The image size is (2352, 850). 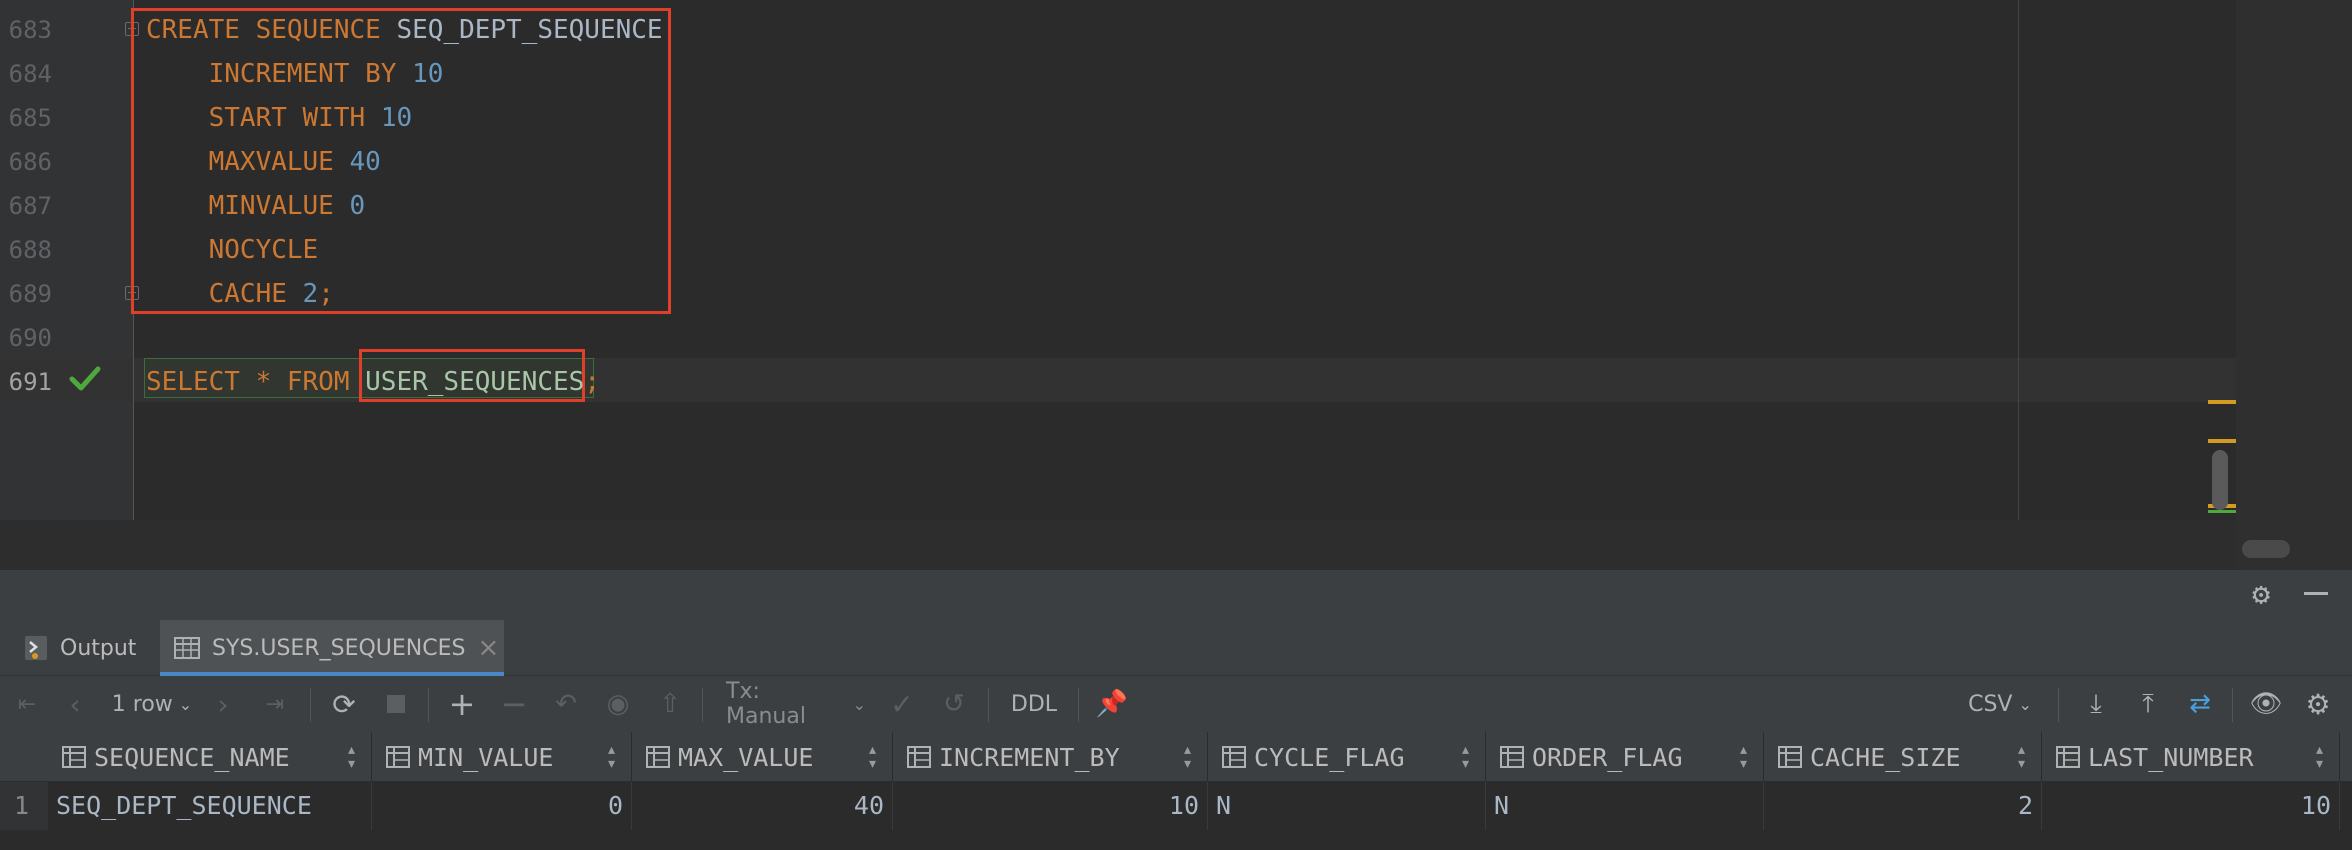 What do you see at coordinates (566, 704) in the screenshot?
I see `revert-icon: ↶` at bounding box center [566, 704].